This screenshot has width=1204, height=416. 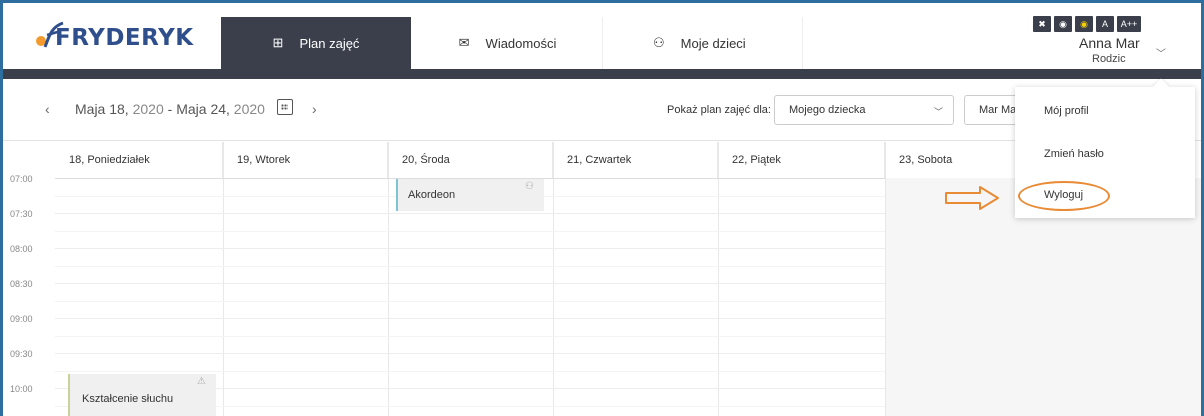 I want to click on time-label: 07:00, so click(x=21, y=179).